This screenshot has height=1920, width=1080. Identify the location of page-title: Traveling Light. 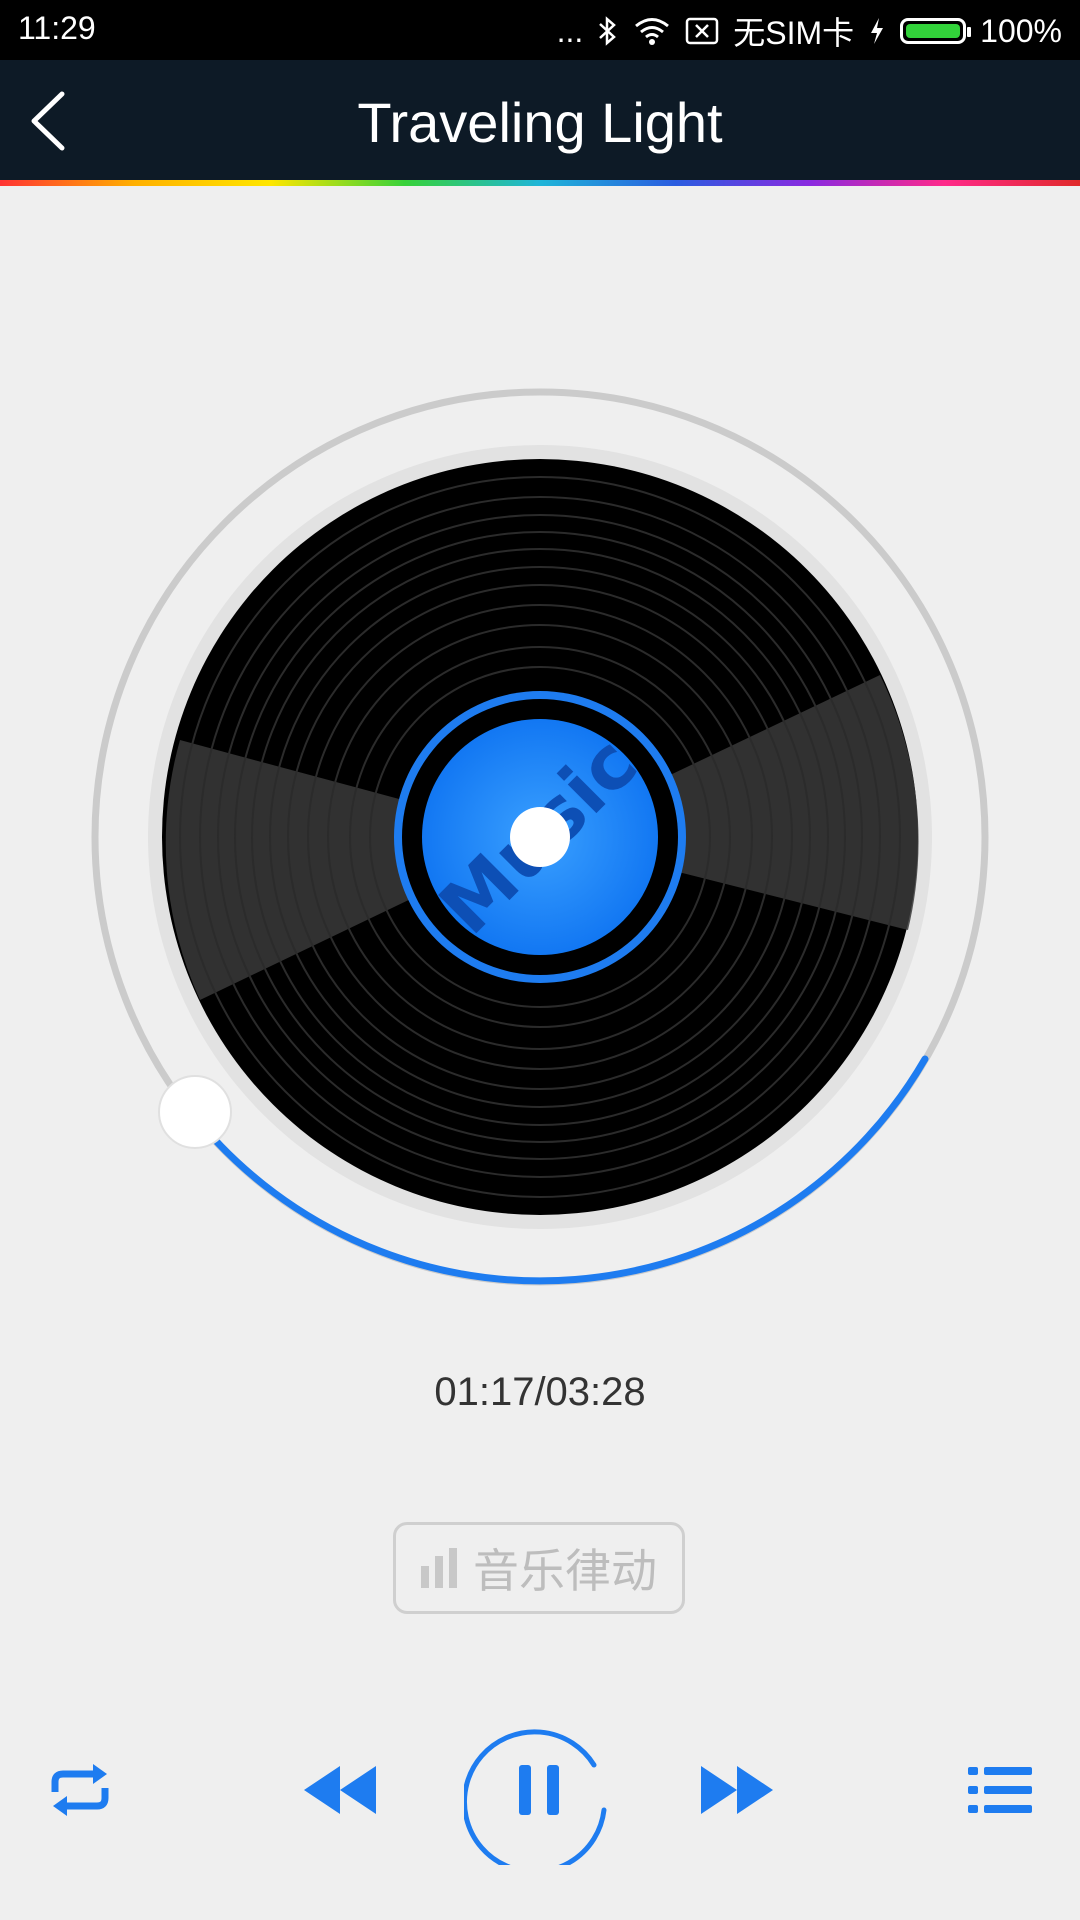
(540, 122).